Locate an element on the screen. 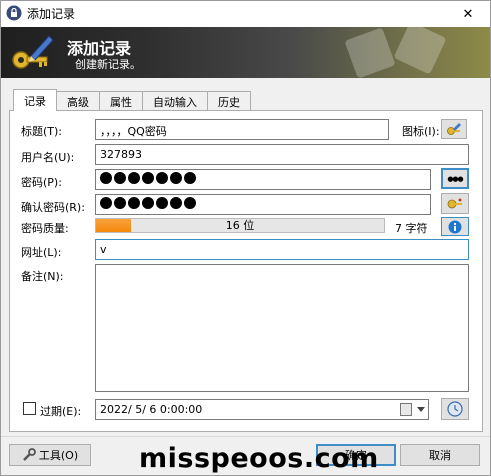  cancel-button: 取消 is located at coordinates (440, 455).